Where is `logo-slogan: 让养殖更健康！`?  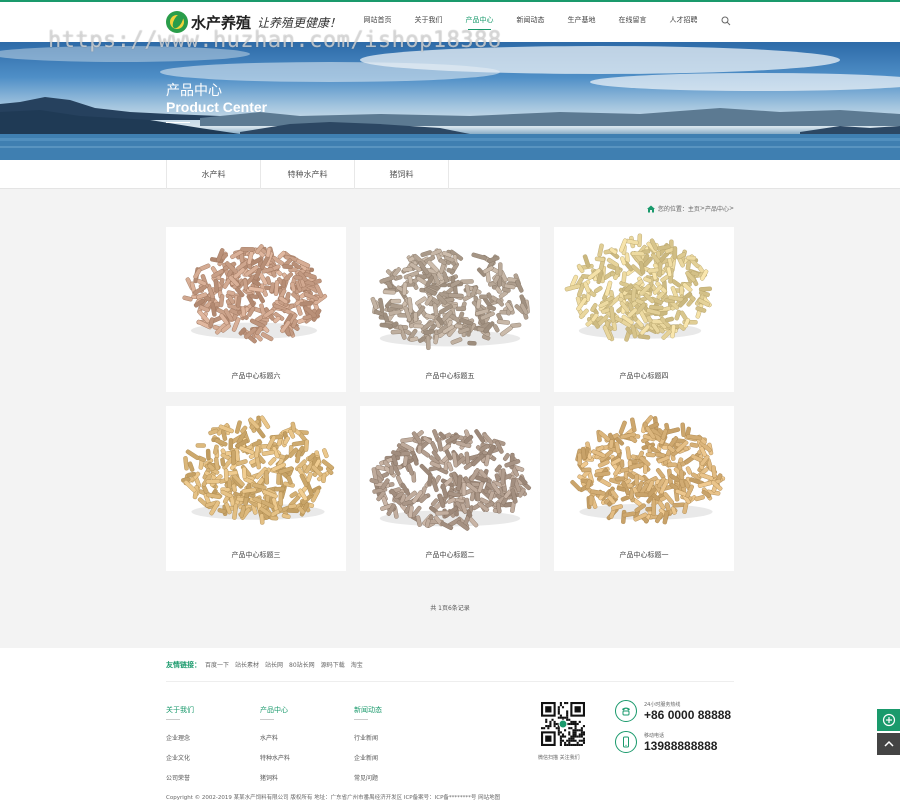 logo-slogan: 让养殖更健康！ is located at coordinates (299, 22).